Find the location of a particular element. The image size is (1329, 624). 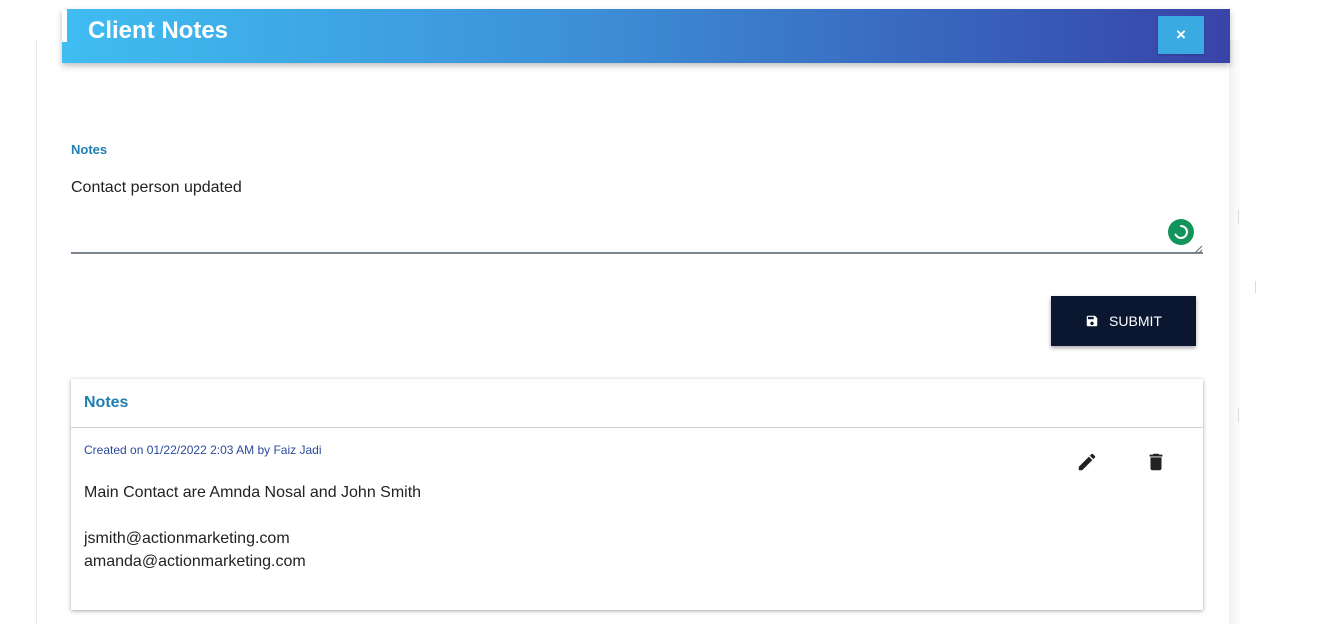

edit-icon is located at coordinates (1087, 462).